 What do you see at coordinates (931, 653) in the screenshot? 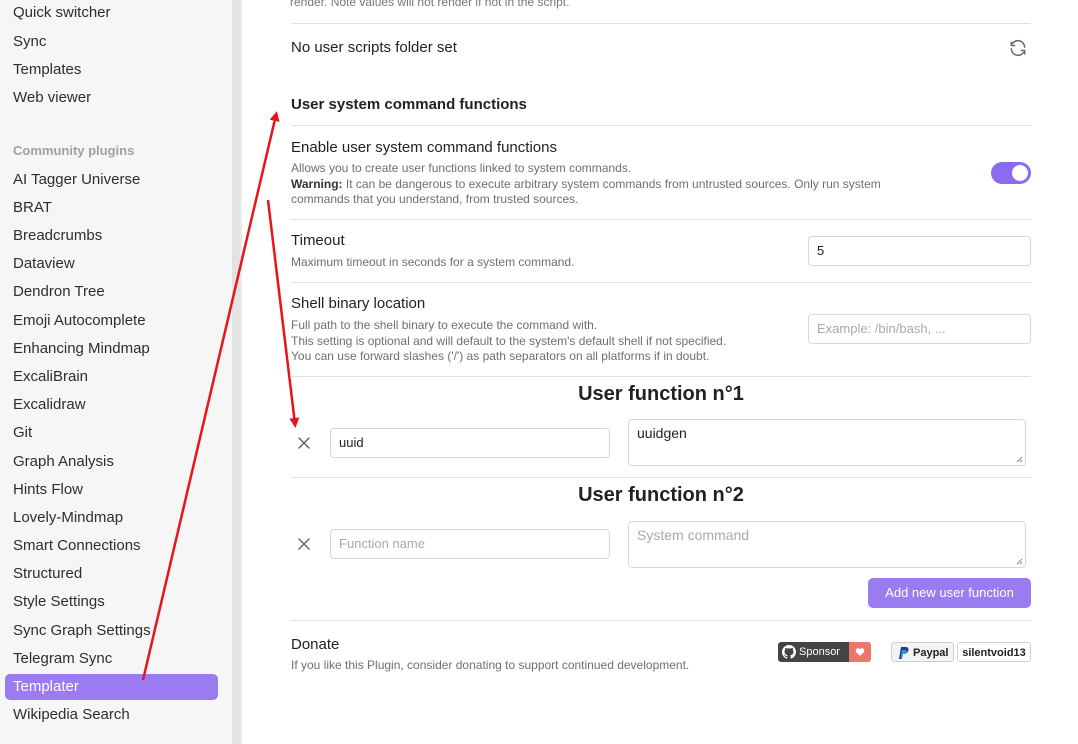
I see `paypal-label: Paypal` at bounding box center [931, 653].